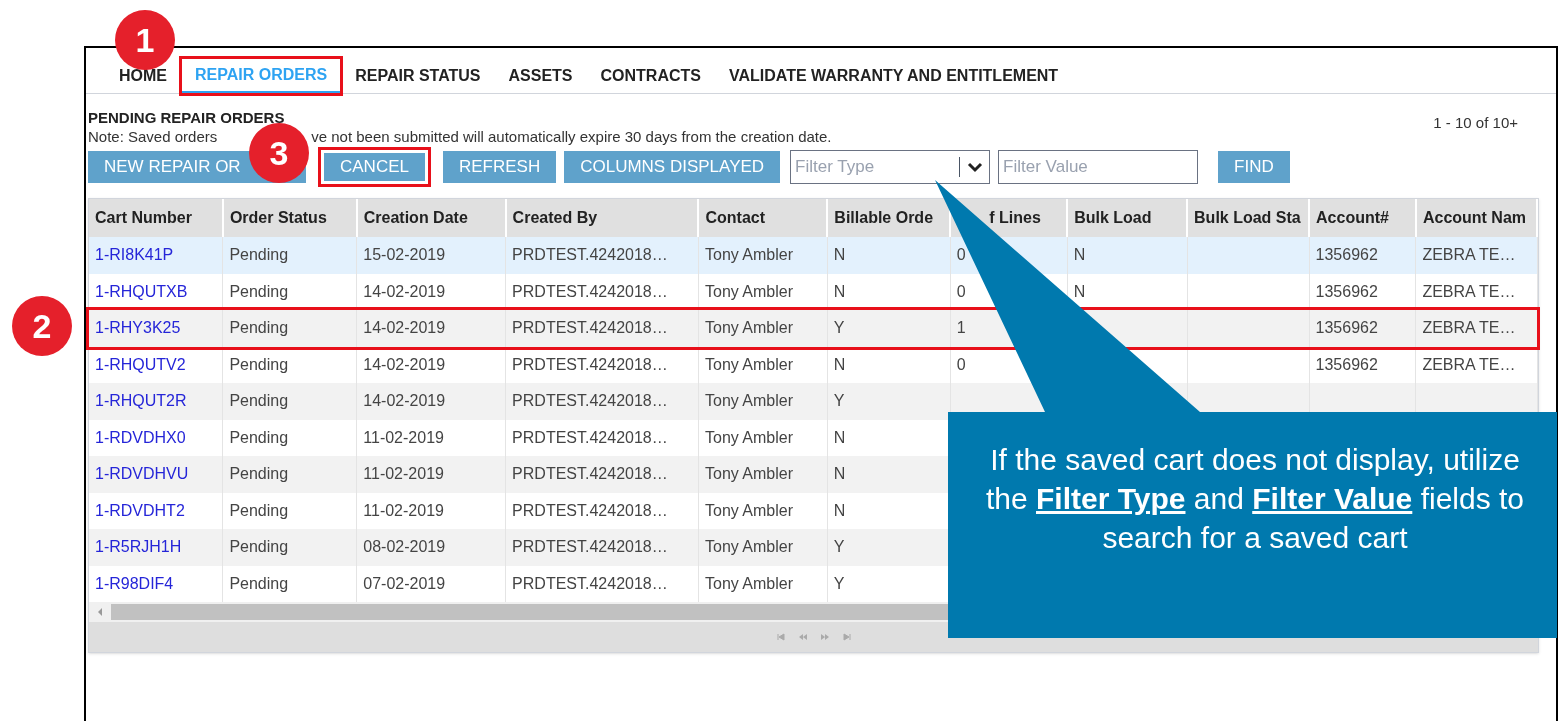 Image resolution: width=1565 pixels, height=721 pixels. What do you see at coordinates (893, 76) in the screenshot?
I see `nav-tab: VALIDATE WARRANTY AND ENTITLEMENT` at bounding box center [893, 76].